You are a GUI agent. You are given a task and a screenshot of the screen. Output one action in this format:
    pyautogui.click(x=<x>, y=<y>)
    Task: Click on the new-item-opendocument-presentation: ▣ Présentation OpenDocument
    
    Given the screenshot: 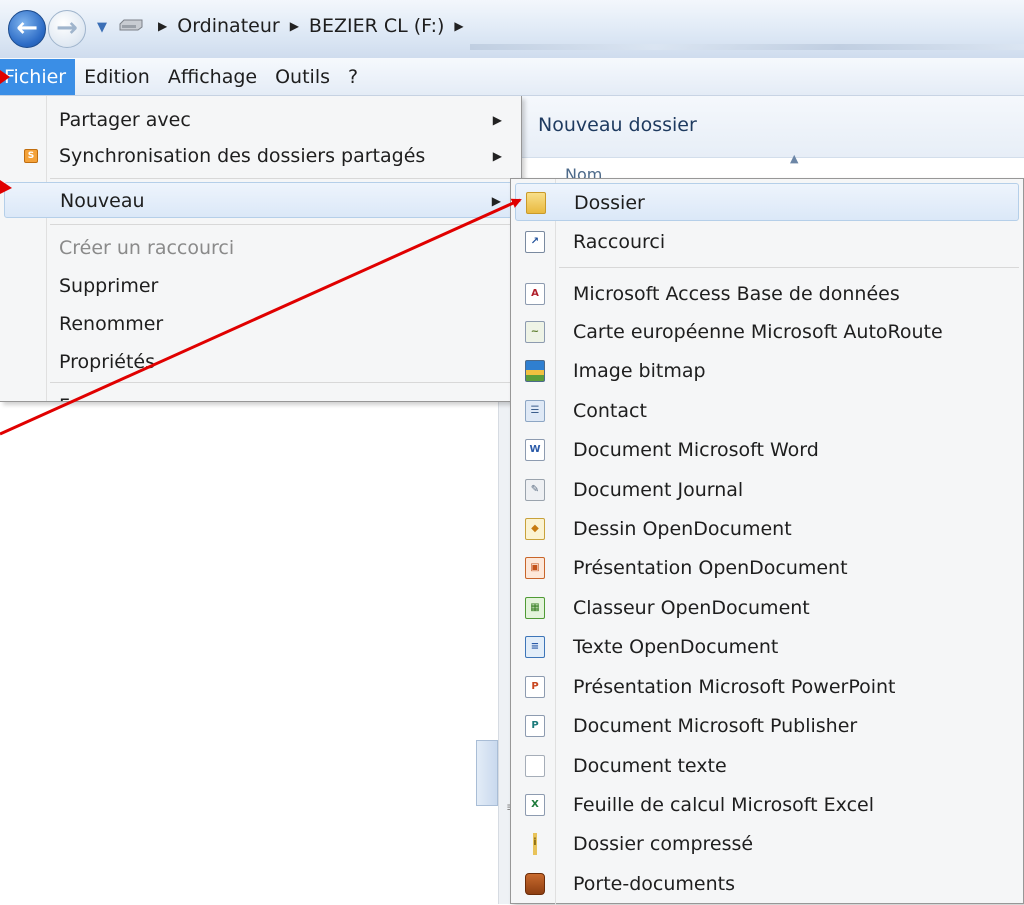 What is the action you would take?
    pyautogui.click(x=767, y=568)
    